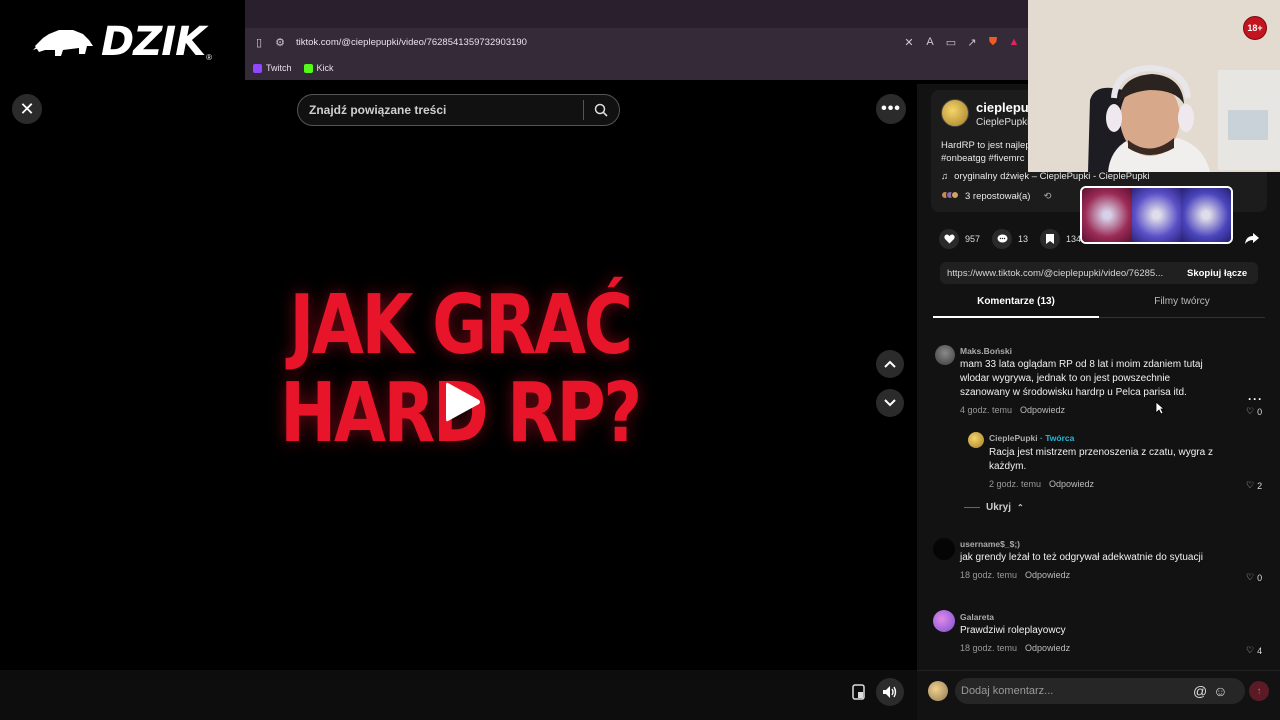  I want to click on repost-icon: ⟲, so click(1047, 196).